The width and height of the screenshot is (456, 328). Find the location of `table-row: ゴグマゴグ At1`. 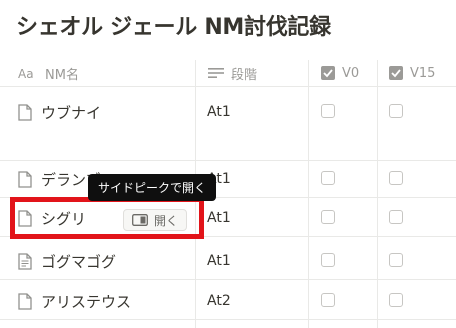

table-row: ゴグマゴグ At1 is located at coordinates (228, 262).